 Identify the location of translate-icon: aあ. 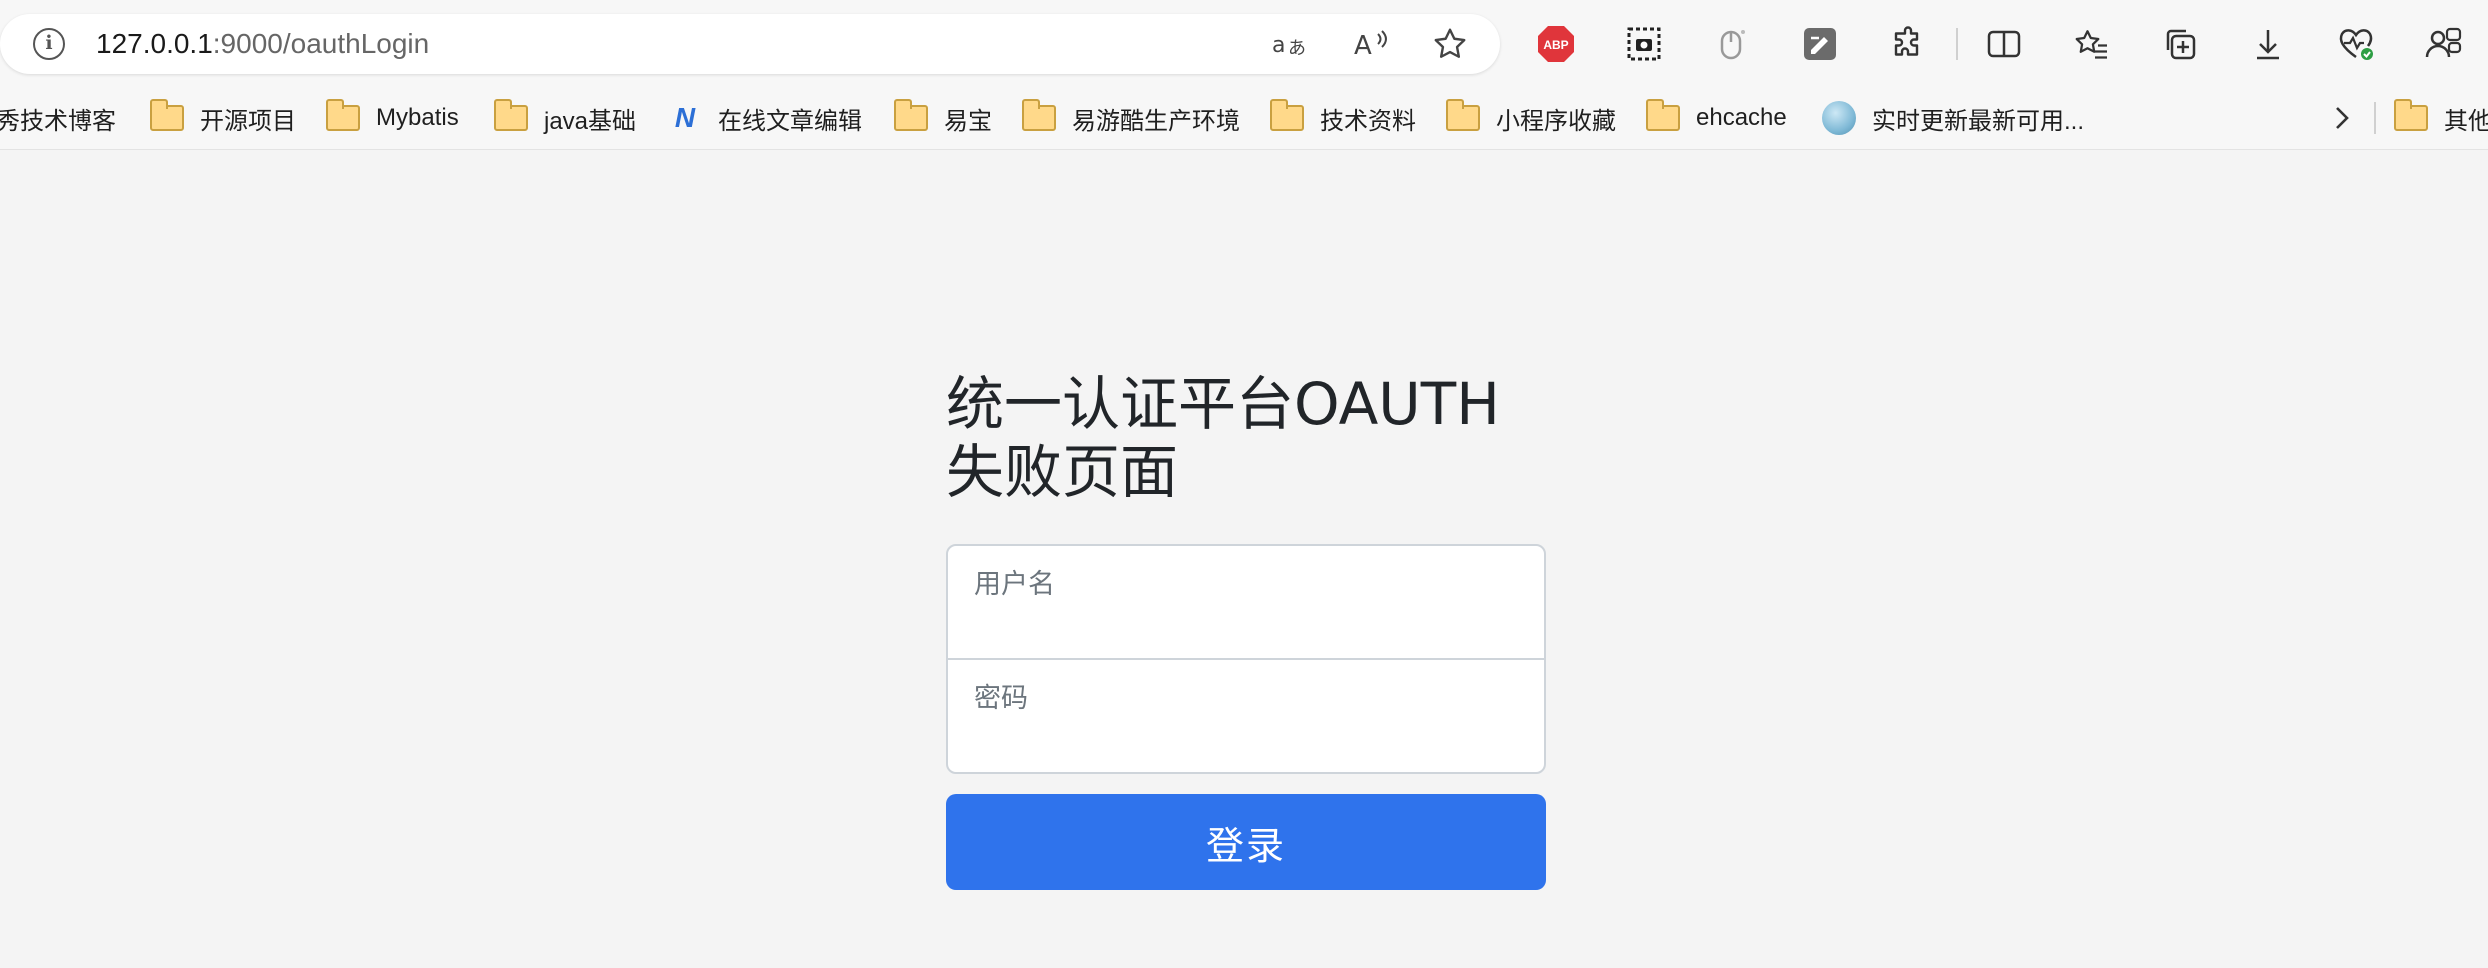
(1290, 44).